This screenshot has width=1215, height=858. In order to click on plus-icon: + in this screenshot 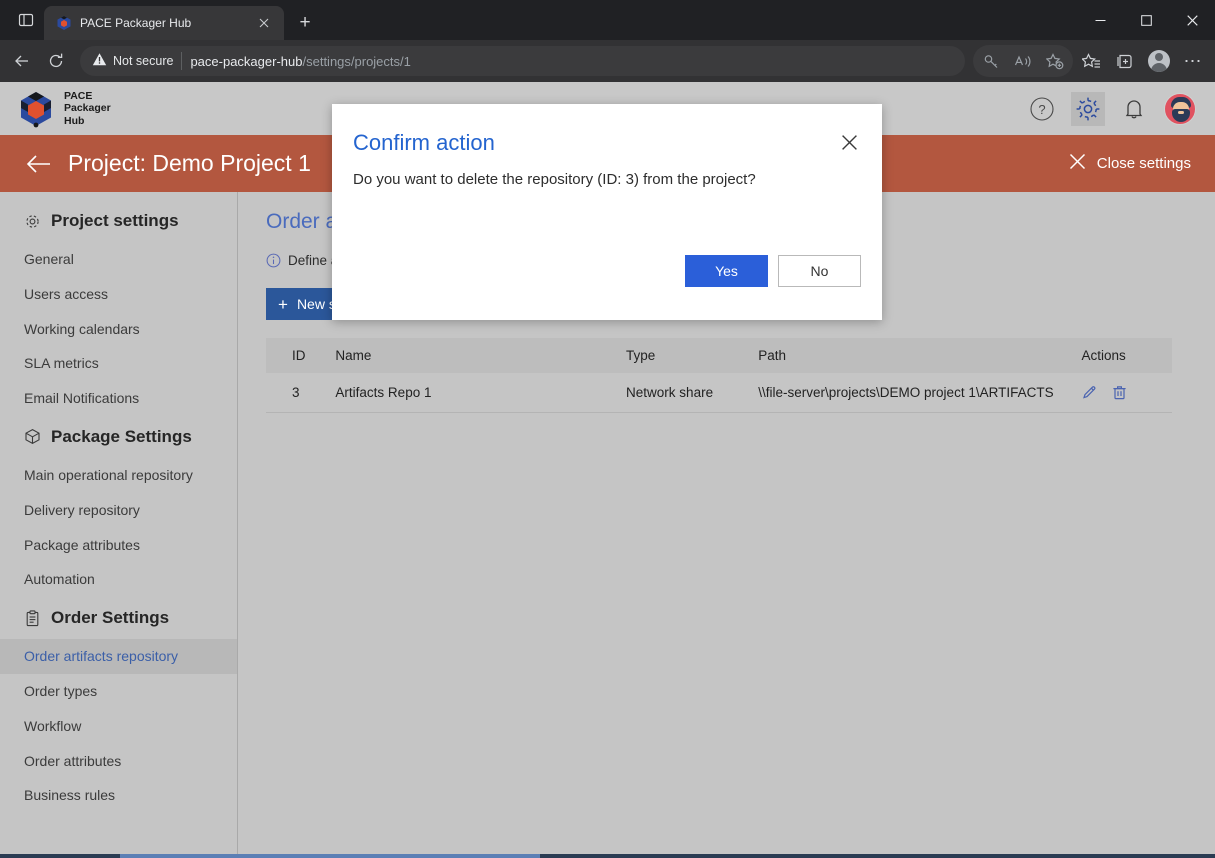, I will do `click(283, 304)`.